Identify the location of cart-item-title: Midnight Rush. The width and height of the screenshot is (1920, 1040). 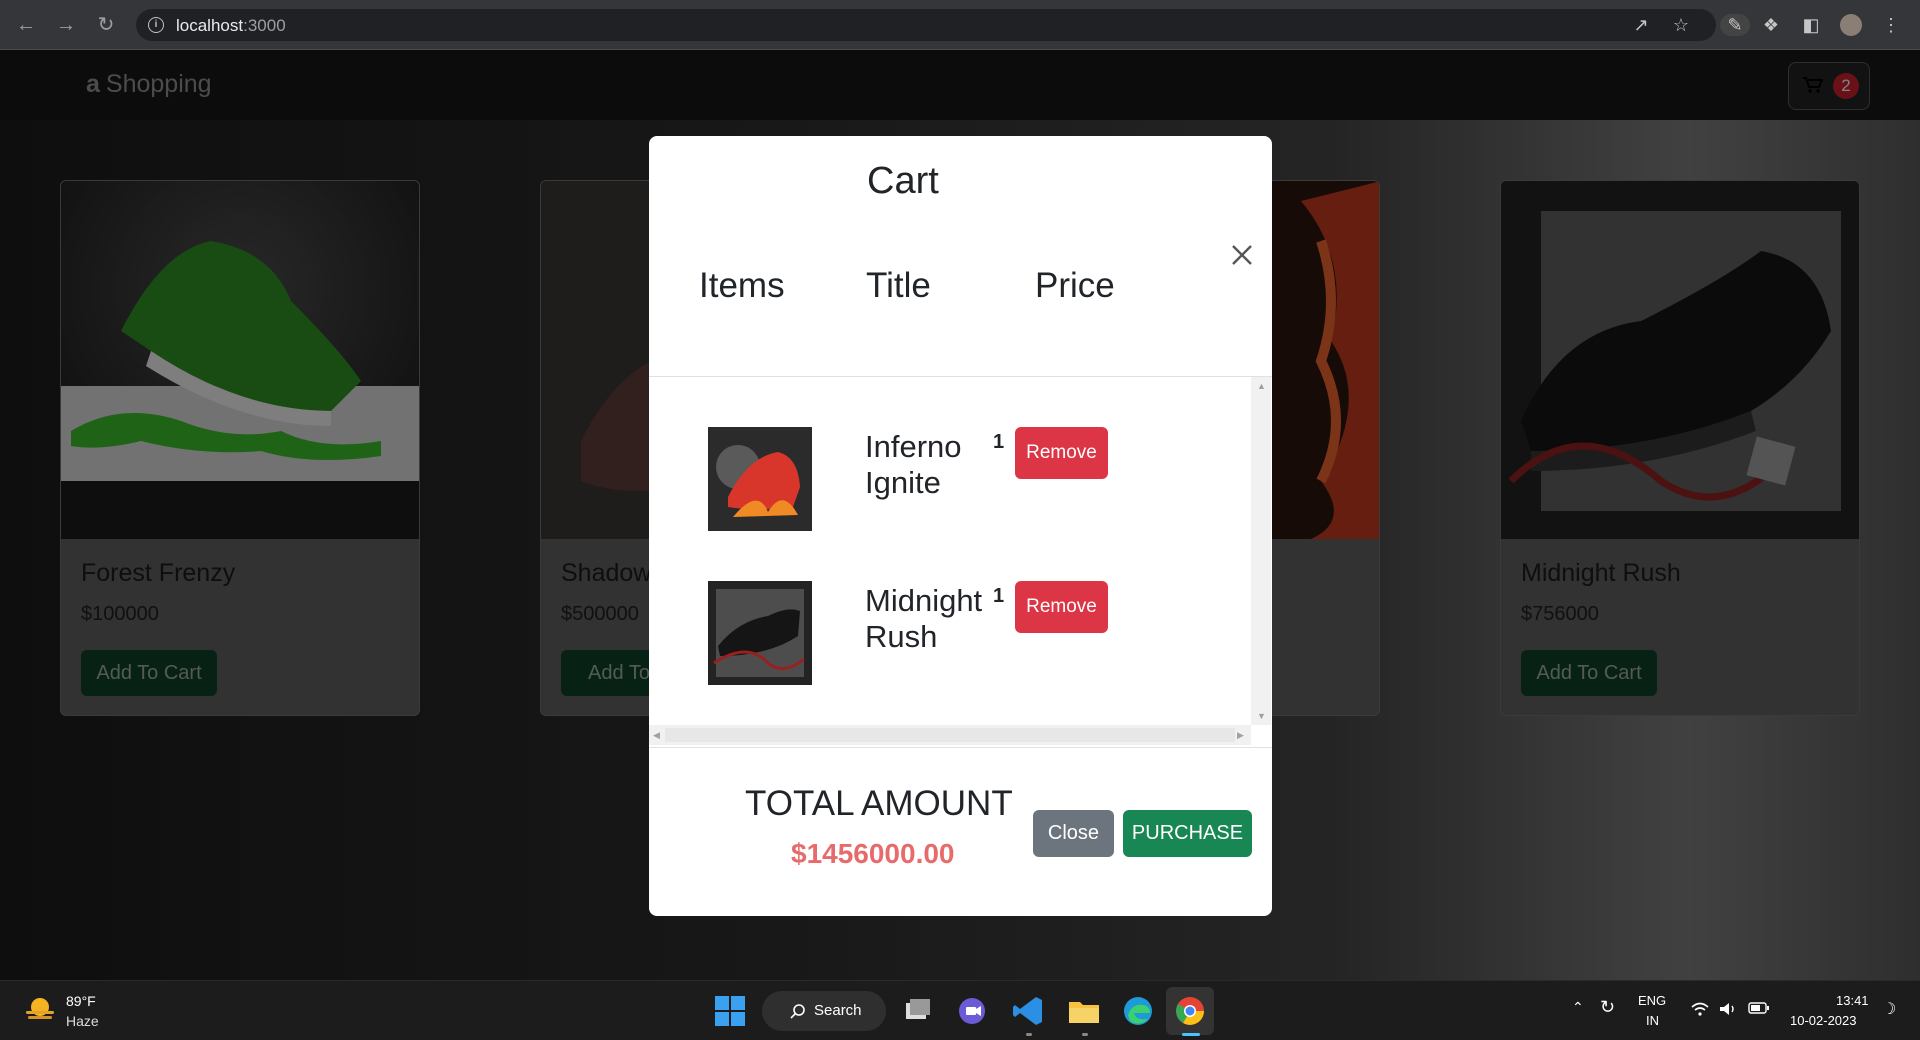
(935, 619).